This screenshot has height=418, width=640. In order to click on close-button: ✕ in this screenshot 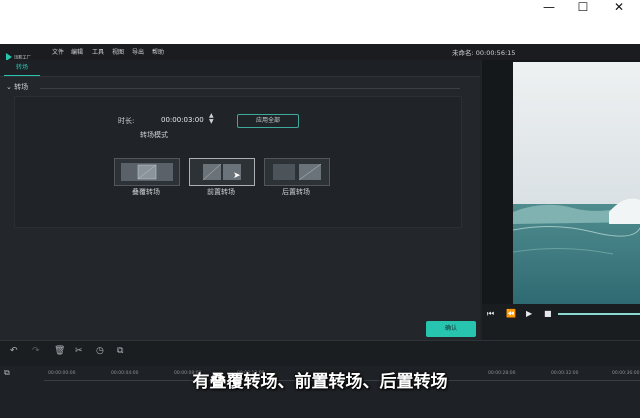, I will do `click(618, 8)`.